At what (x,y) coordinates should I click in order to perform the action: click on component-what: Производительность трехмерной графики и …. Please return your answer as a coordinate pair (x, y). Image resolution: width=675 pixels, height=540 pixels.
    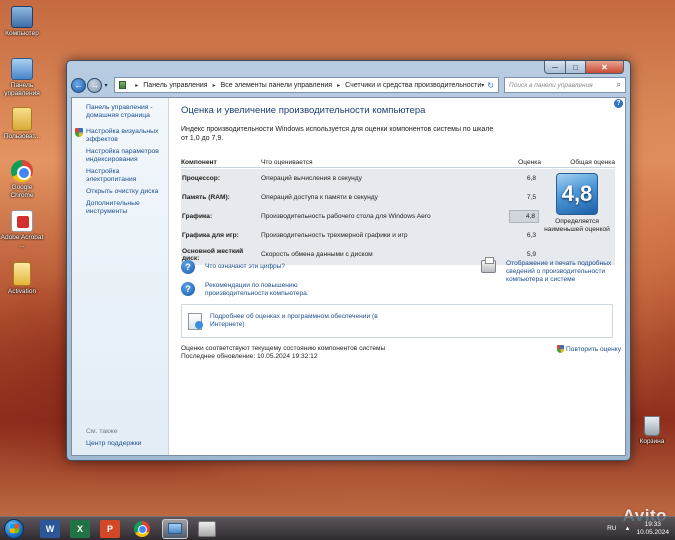
    Looking at the image, I should click on (334, 235).